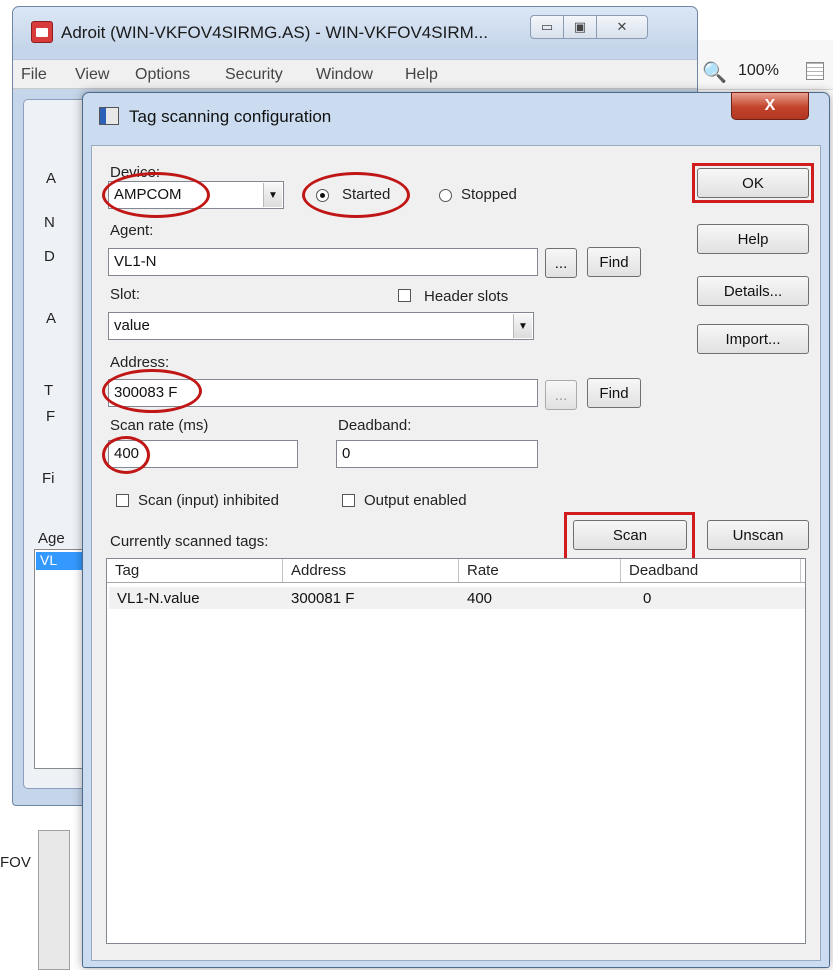 The image size is (833, 970). Describe the element at coordinates (42, 32) in the screenshot. I see `adroit-app-icon` at that location.